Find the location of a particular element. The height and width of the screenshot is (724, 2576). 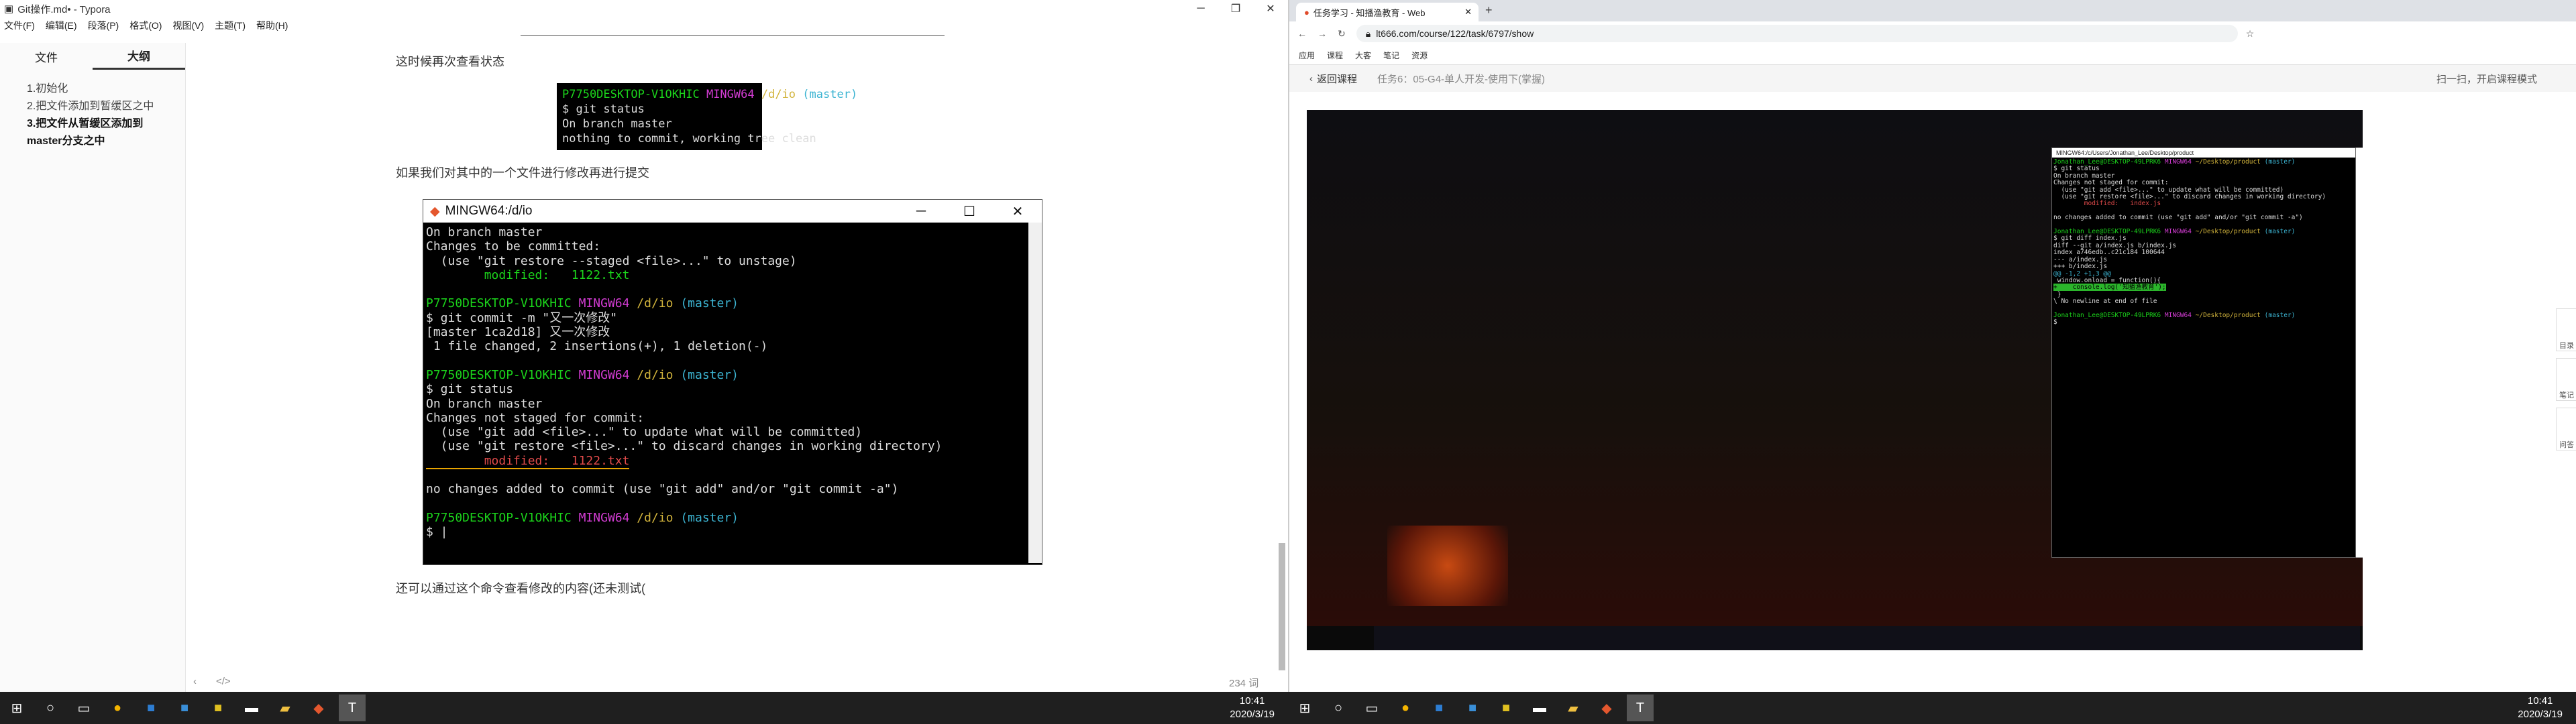

bookmarks-bar: 应用 课程 大客 笔记 资源 is located at coordinates (1932, 55).